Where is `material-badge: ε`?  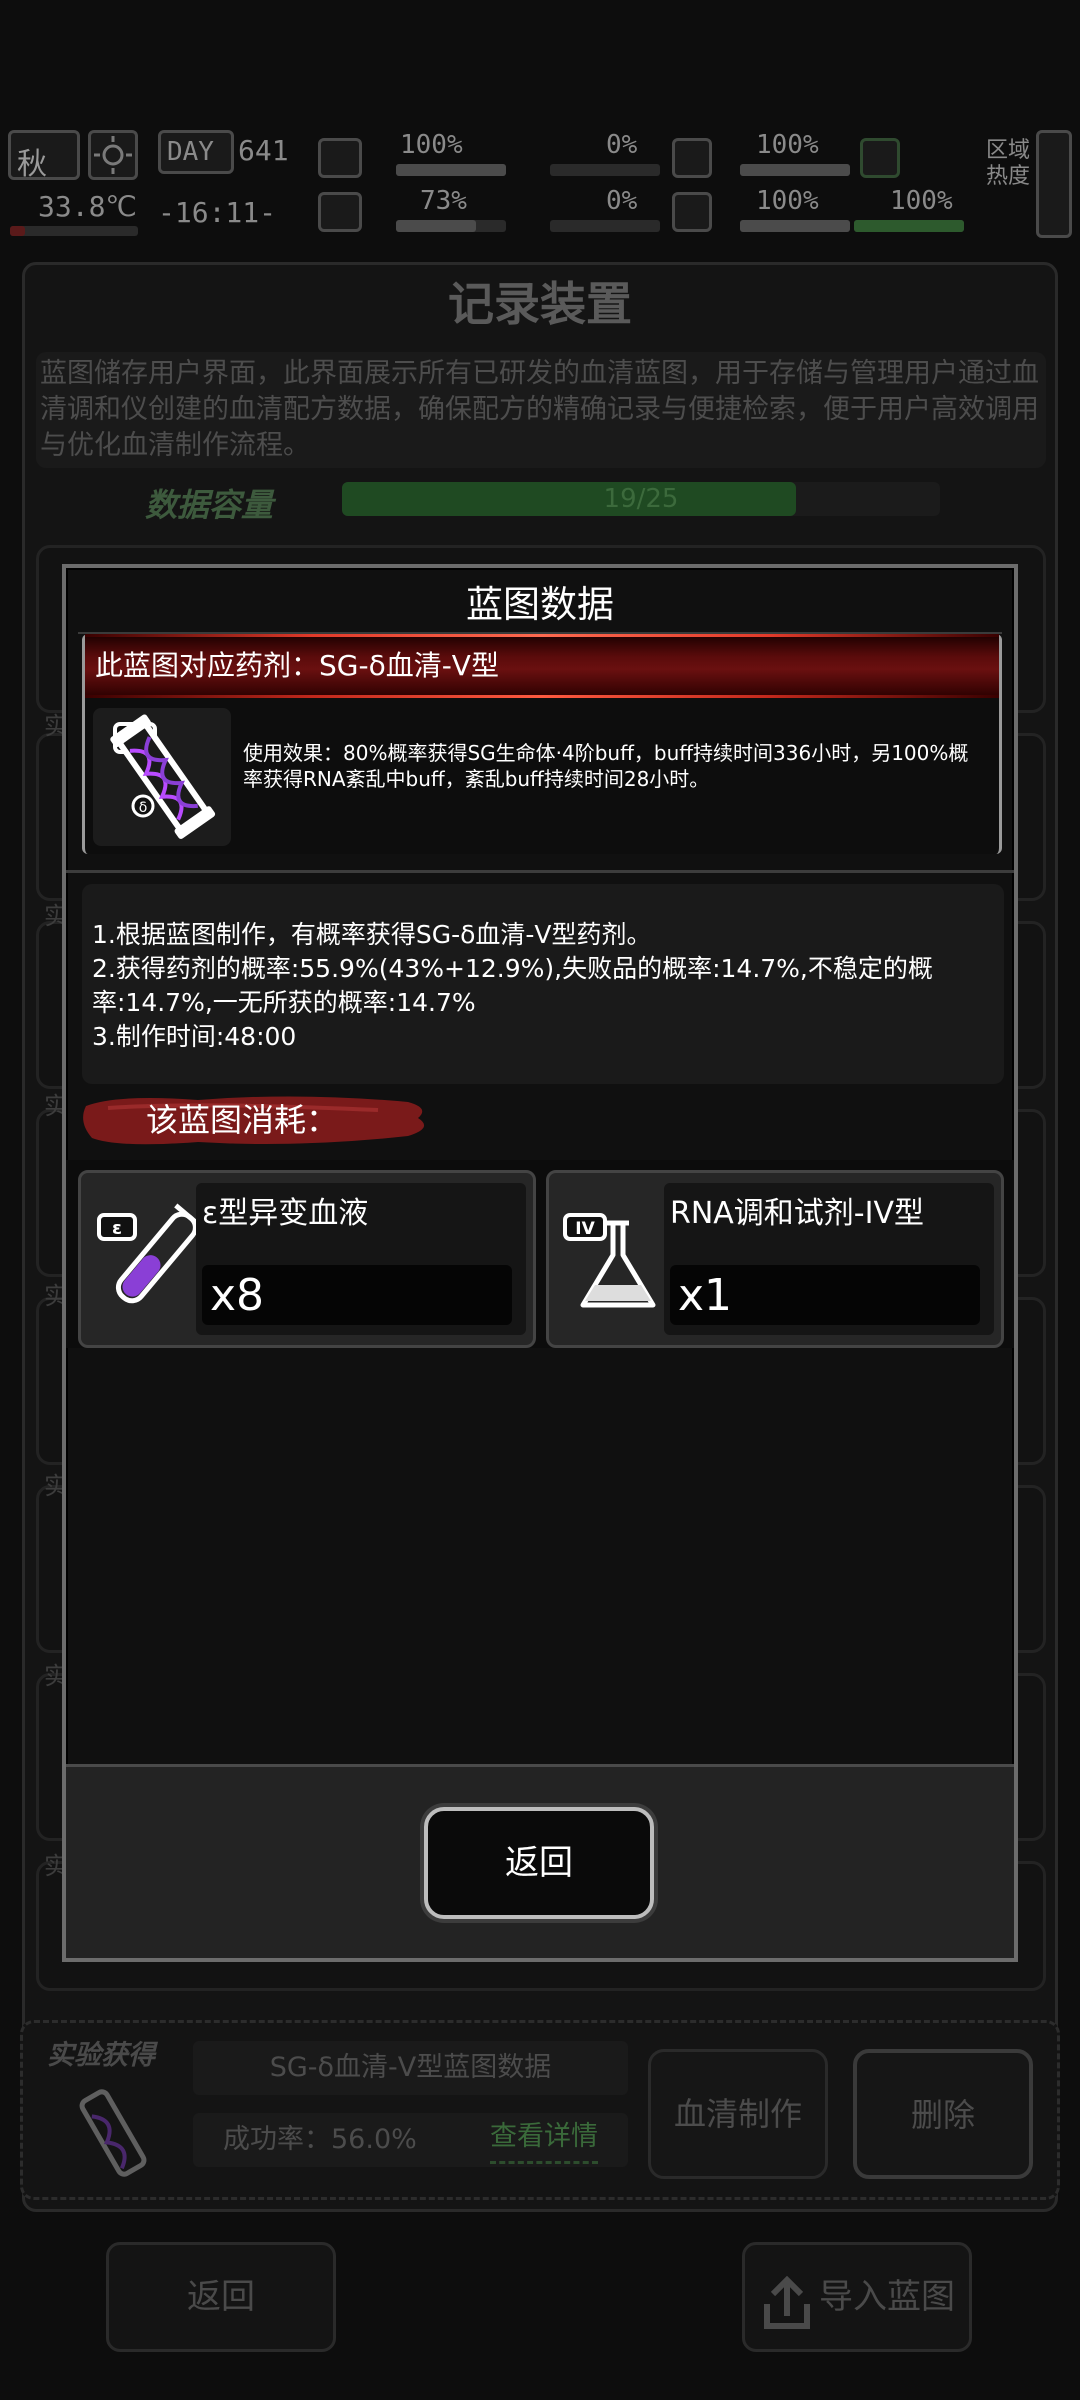
material-badge: ε is located at coordinates (117, 1228).